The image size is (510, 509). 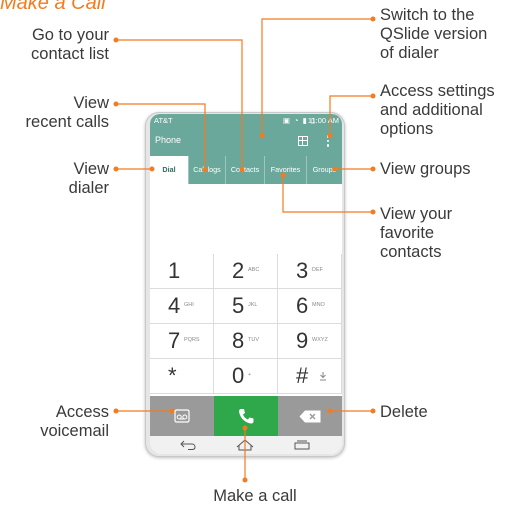 I want to click on leader-settings, so click(x=351, y=115).